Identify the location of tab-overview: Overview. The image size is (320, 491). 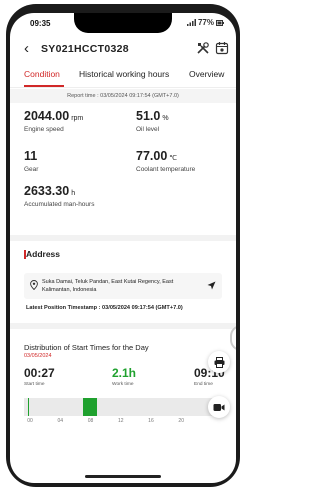
(206, 74).